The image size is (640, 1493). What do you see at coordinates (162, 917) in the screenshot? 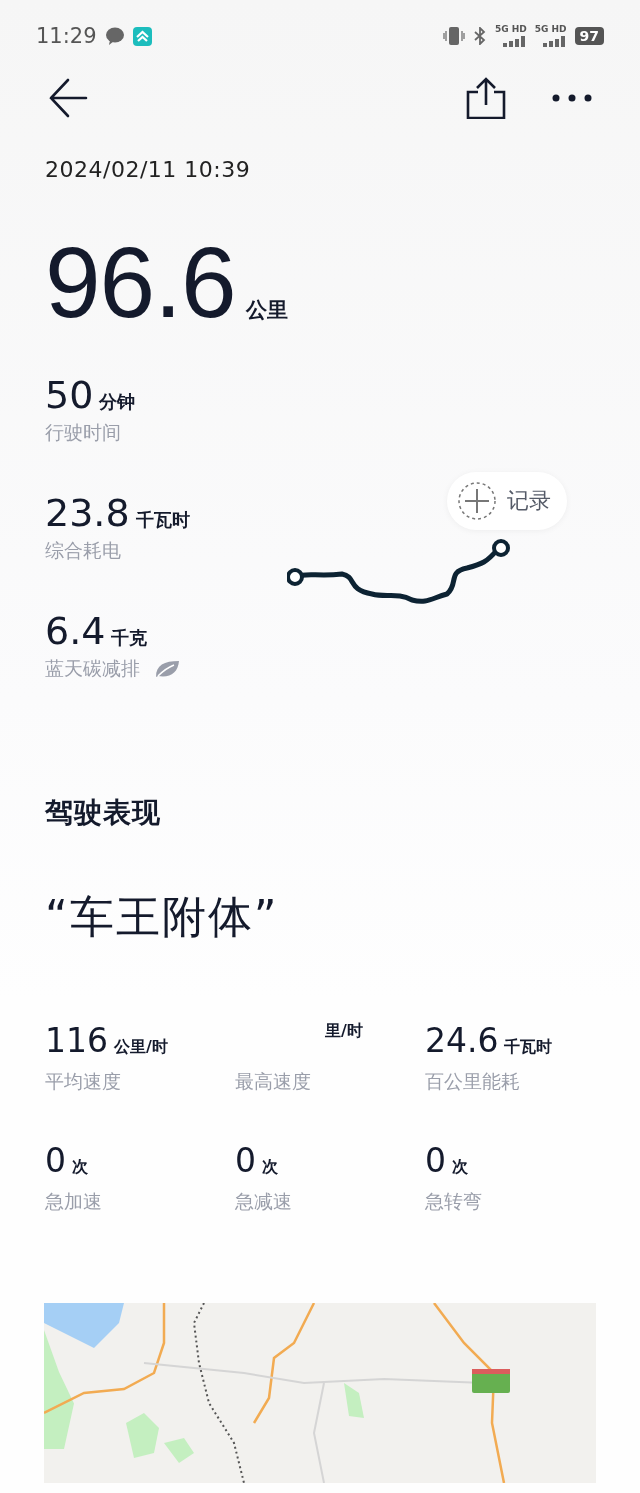
I see `driving-rating: “车王附体”` at bounding box center [162, 917].